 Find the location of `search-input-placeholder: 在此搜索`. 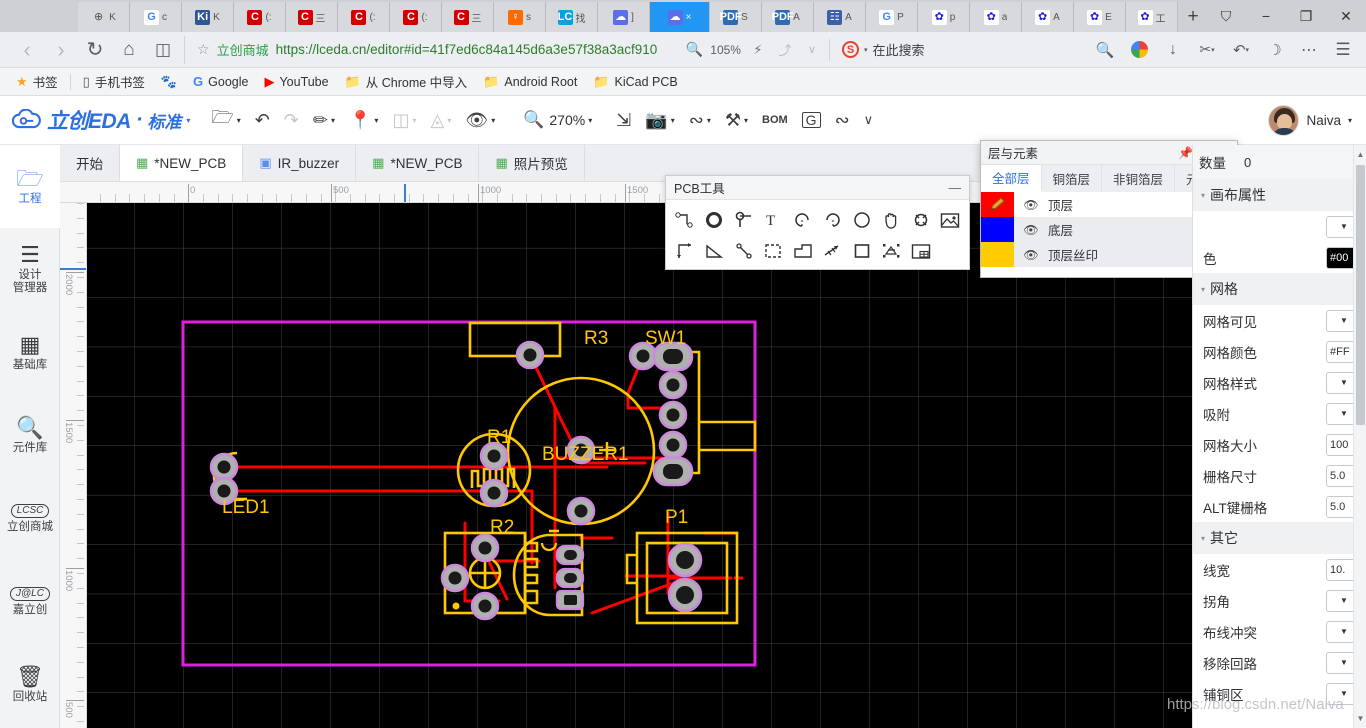

search-input-placeholder: 在此搜索 is located at coordinates (899, 49).